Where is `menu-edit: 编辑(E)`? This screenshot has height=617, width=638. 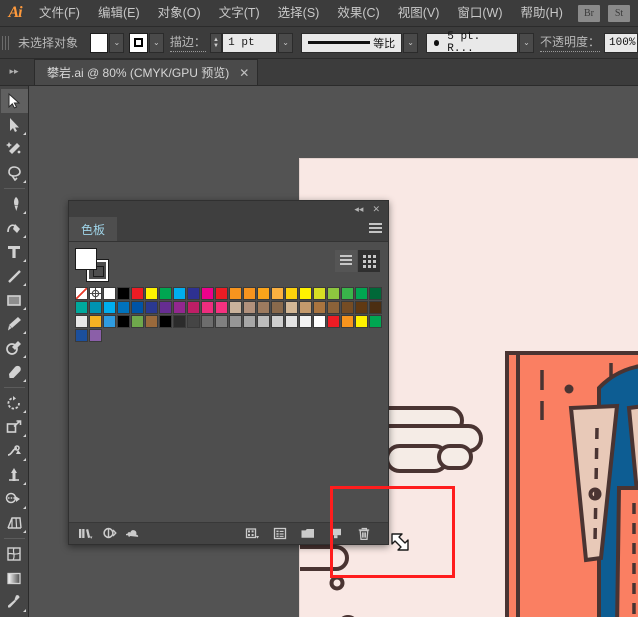
menu-edit: 编辑(E) is located at coordinates (119, 13).